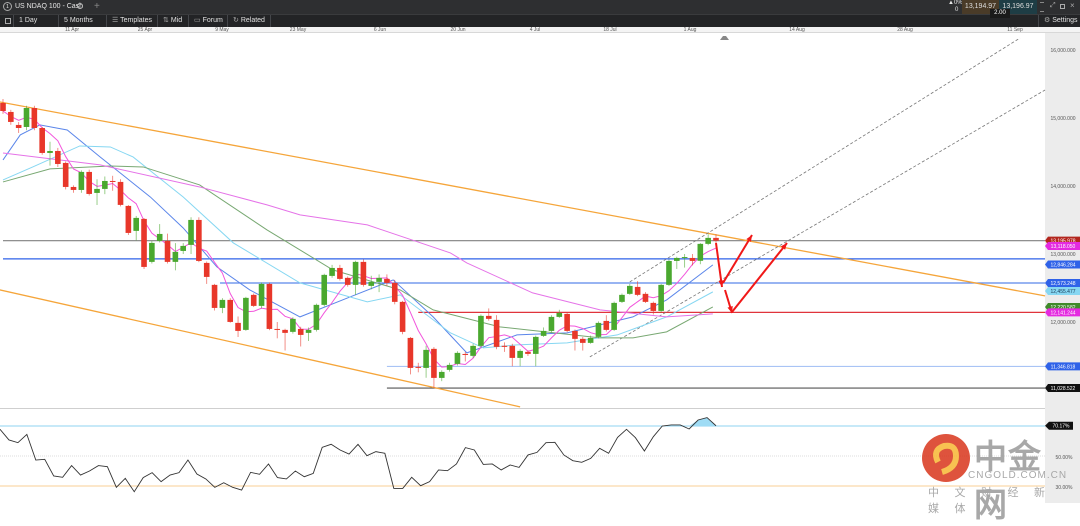 The image size is (1080, 526). Describe the element at coordinates (1062, 265) in the screenshot. I see `price-label-text: 12,846.284` at that location.